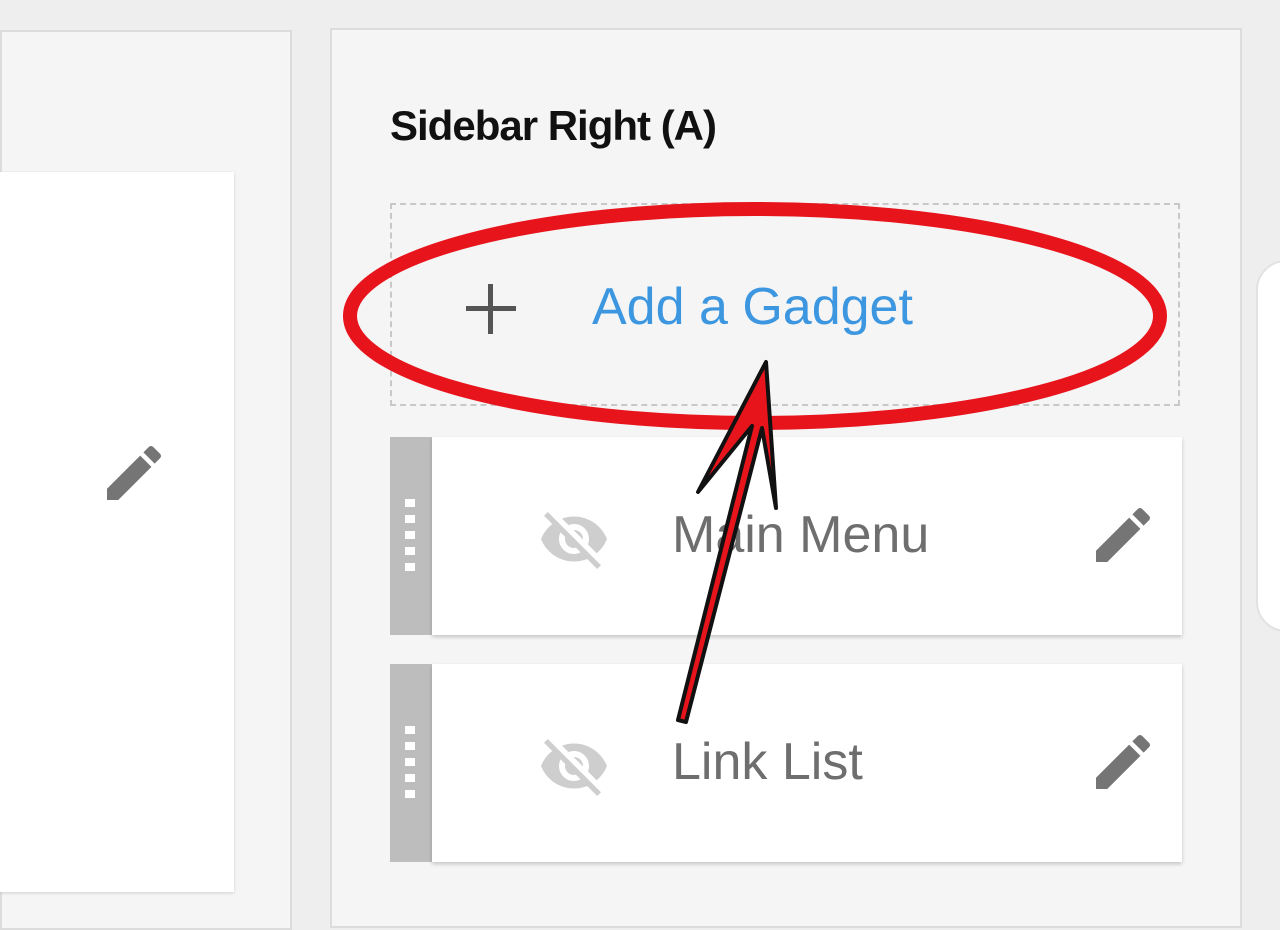  Describe the element at coordinates (801, 535) in the screenshot. I see `gadget-name: Main Menu` at that location.